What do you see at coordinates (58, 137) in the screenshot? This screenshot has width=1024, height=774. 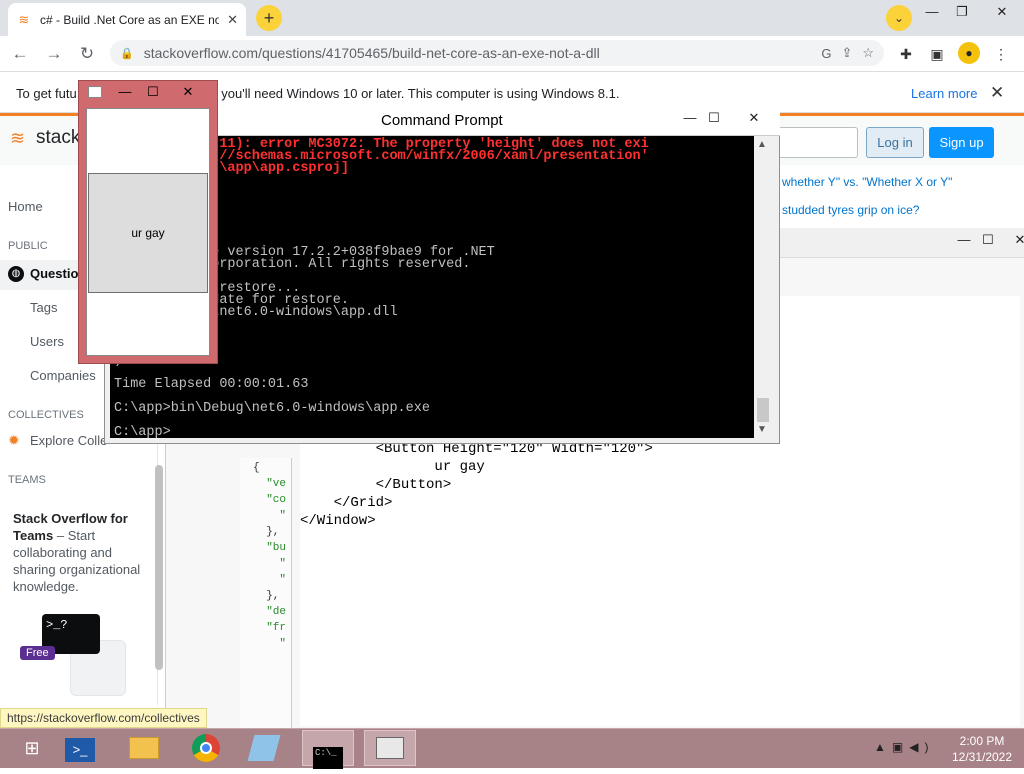 I see `so-logo-text: stack` at bounding box center [58, 137].